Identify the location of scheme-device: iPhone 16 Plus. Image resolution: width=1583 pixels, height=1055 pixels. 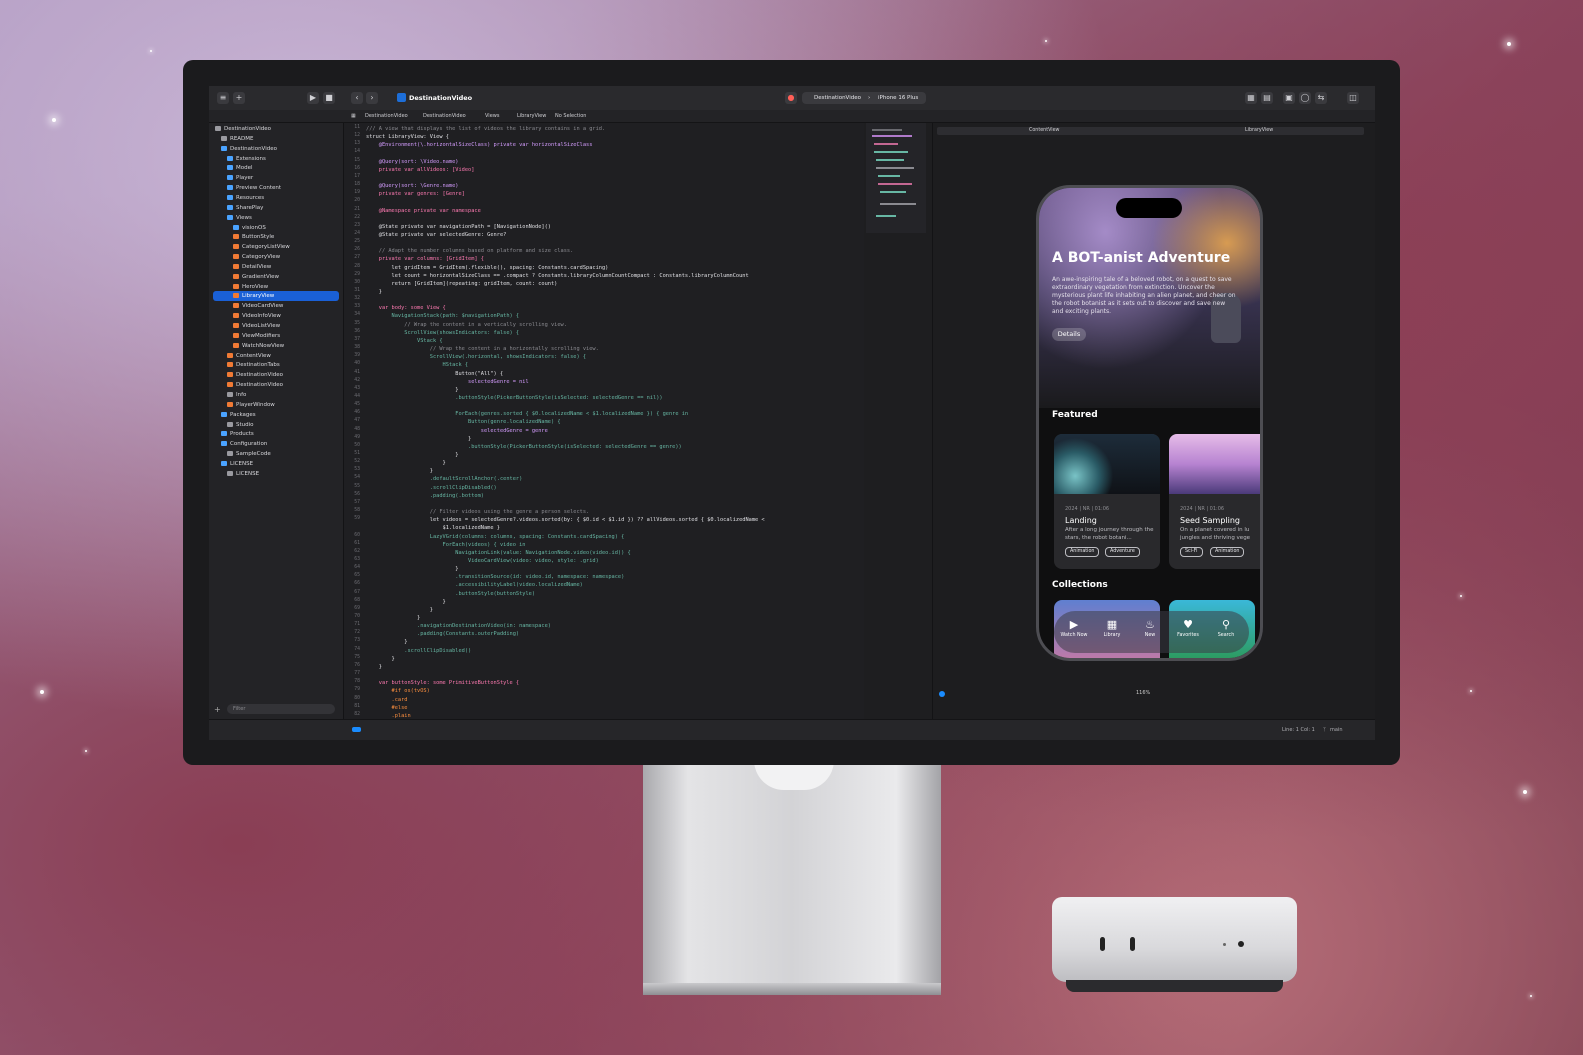
(898, 98).